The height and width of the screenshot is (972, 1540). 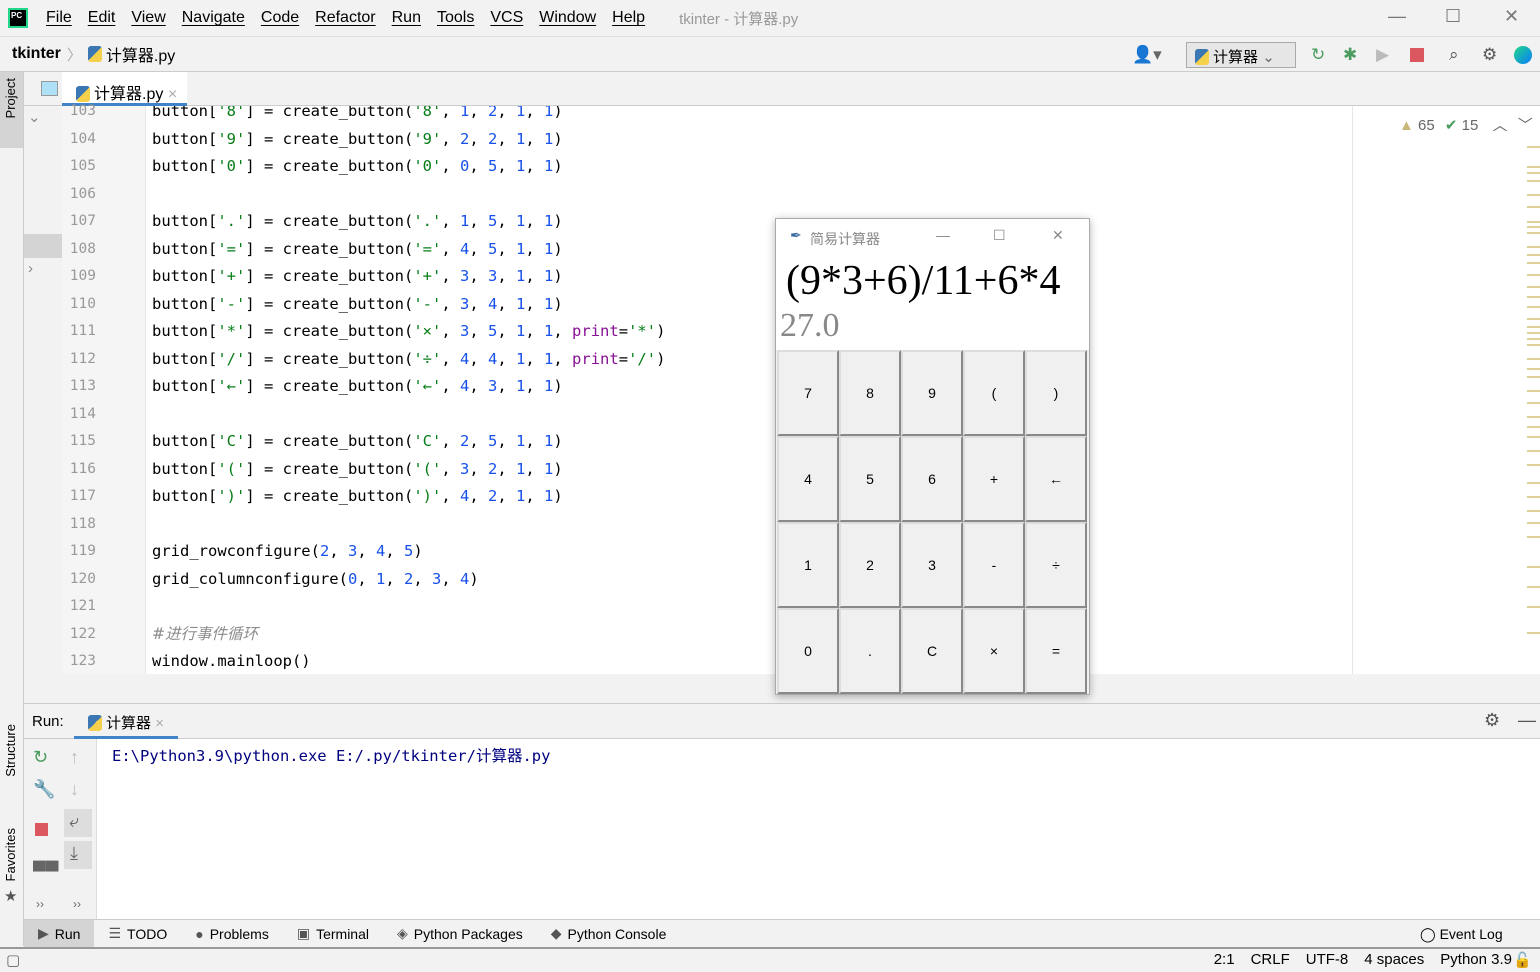 I want to click on menu-help: Help, so click(x=628, y=18).